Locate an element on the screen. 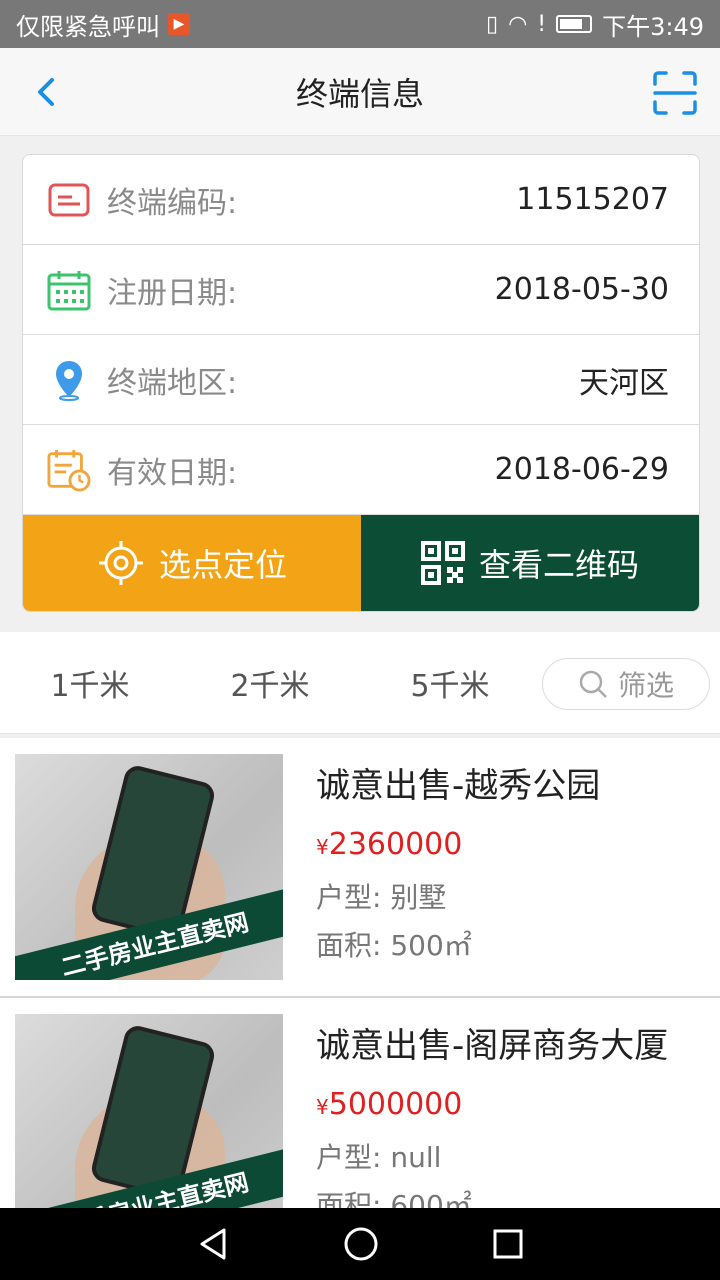 This screenshot has width=720, height=1280. system-navigation-bar is located at coordinates (360, 1244).